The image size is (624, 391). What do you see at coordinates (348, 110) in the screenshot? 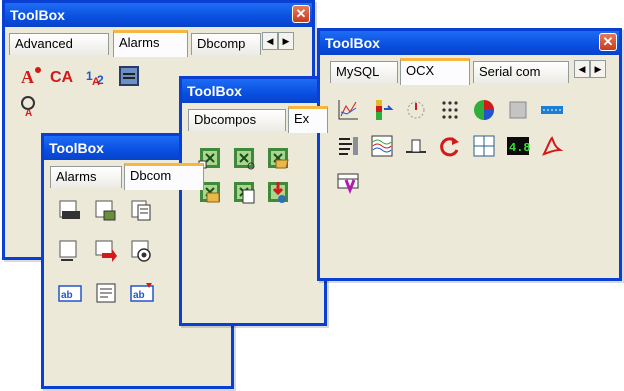
I see `xy-chart-icon` at bounding box center [348, 110].